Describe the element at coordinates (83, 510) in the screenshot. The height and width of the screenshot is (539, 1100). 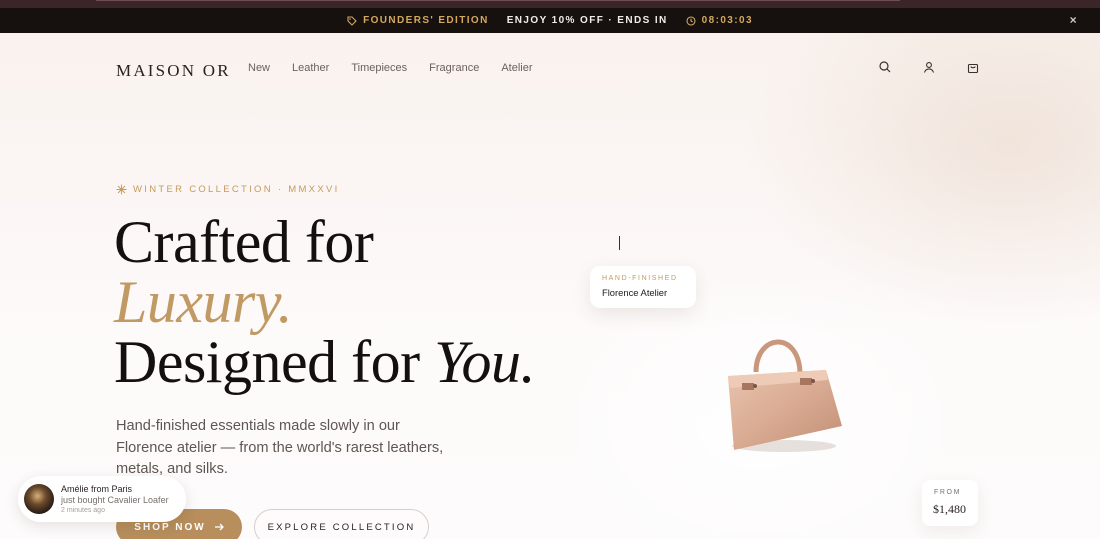
I see `toast-time: 2 minutes ago` at that location.